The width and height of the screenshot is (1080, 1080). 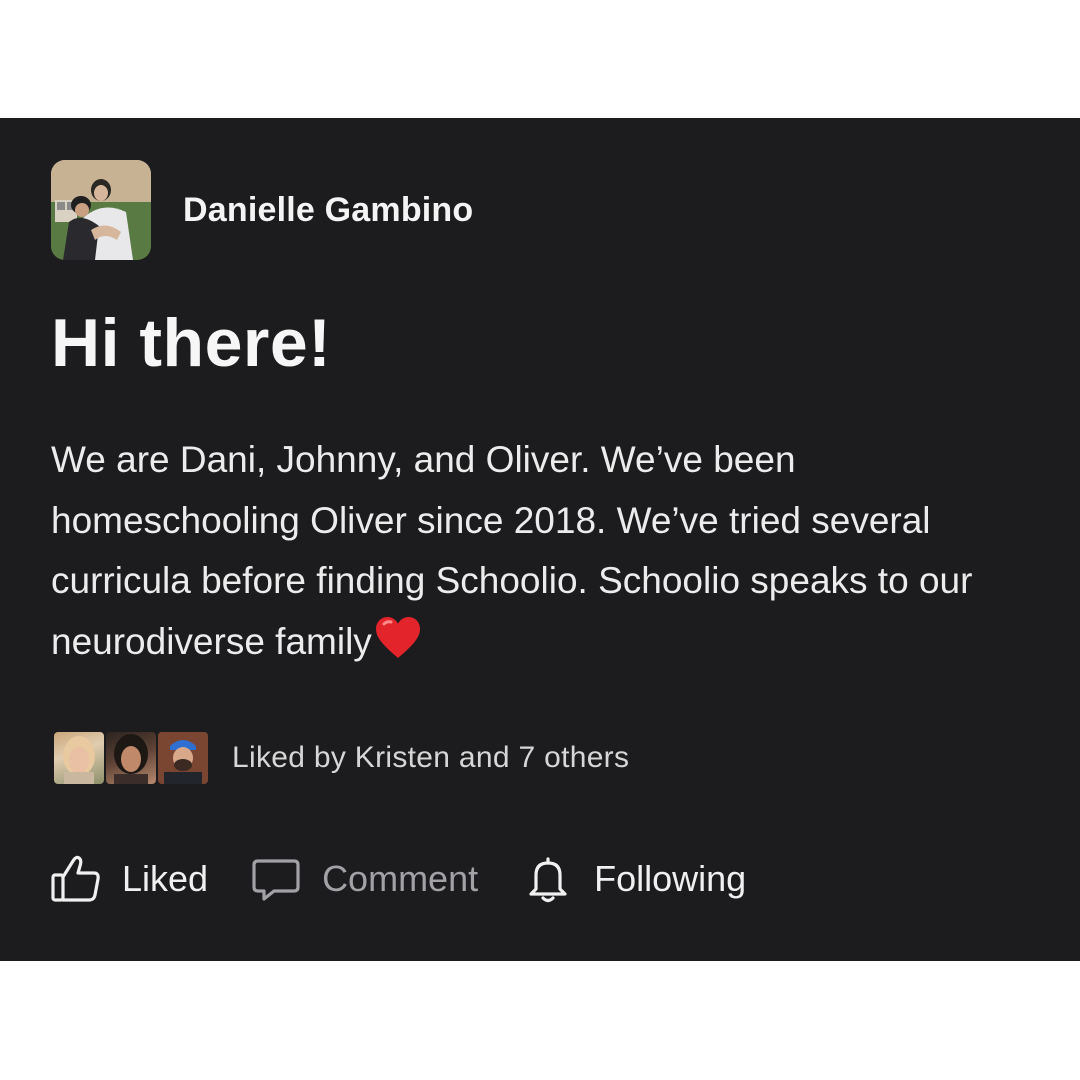 I want to click on likes-summary: Liked by Kristen and 7 others, so click(x=340, y=758).